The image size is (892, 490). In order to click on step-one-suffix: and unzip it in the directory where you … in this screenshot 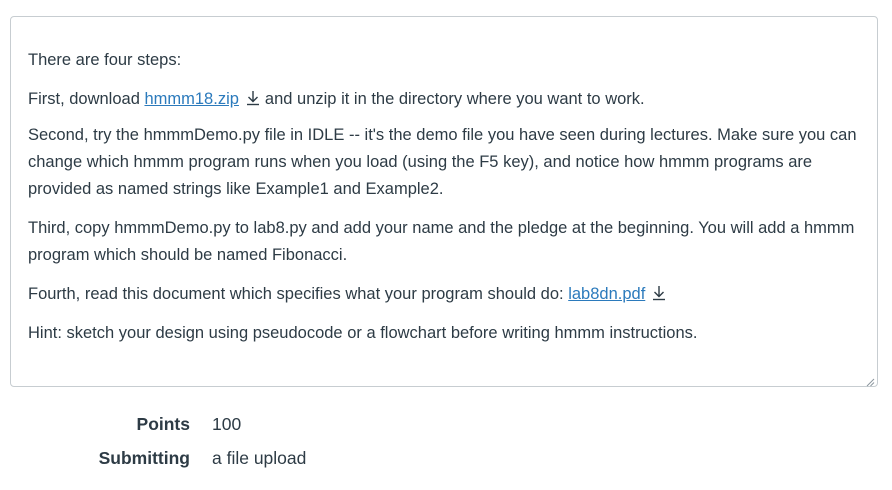, I will do `click(454, 99)`.